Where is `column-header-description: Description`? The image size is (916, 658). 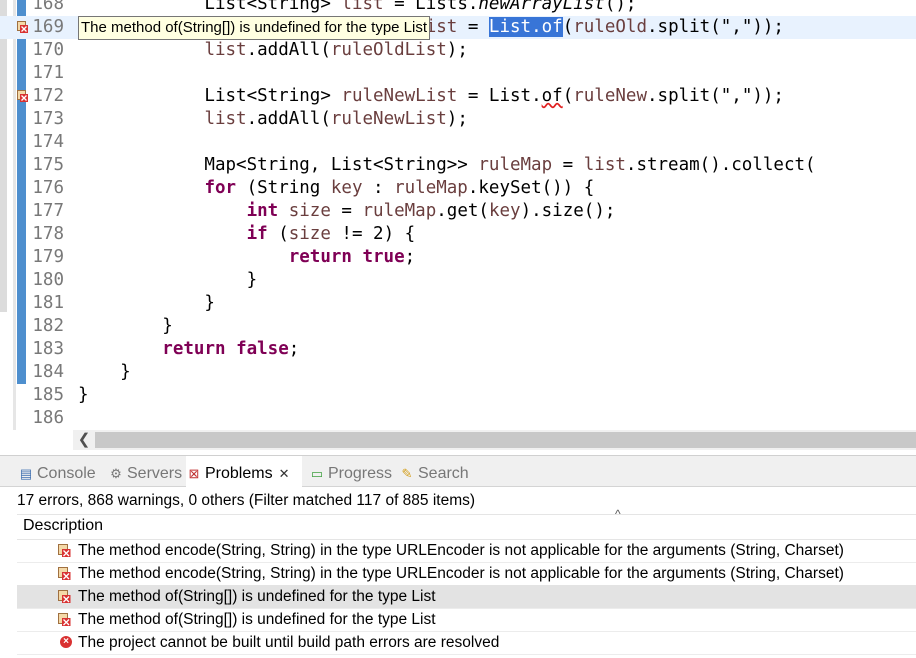
column-header-description: Description is located at coordinates (63, 526).